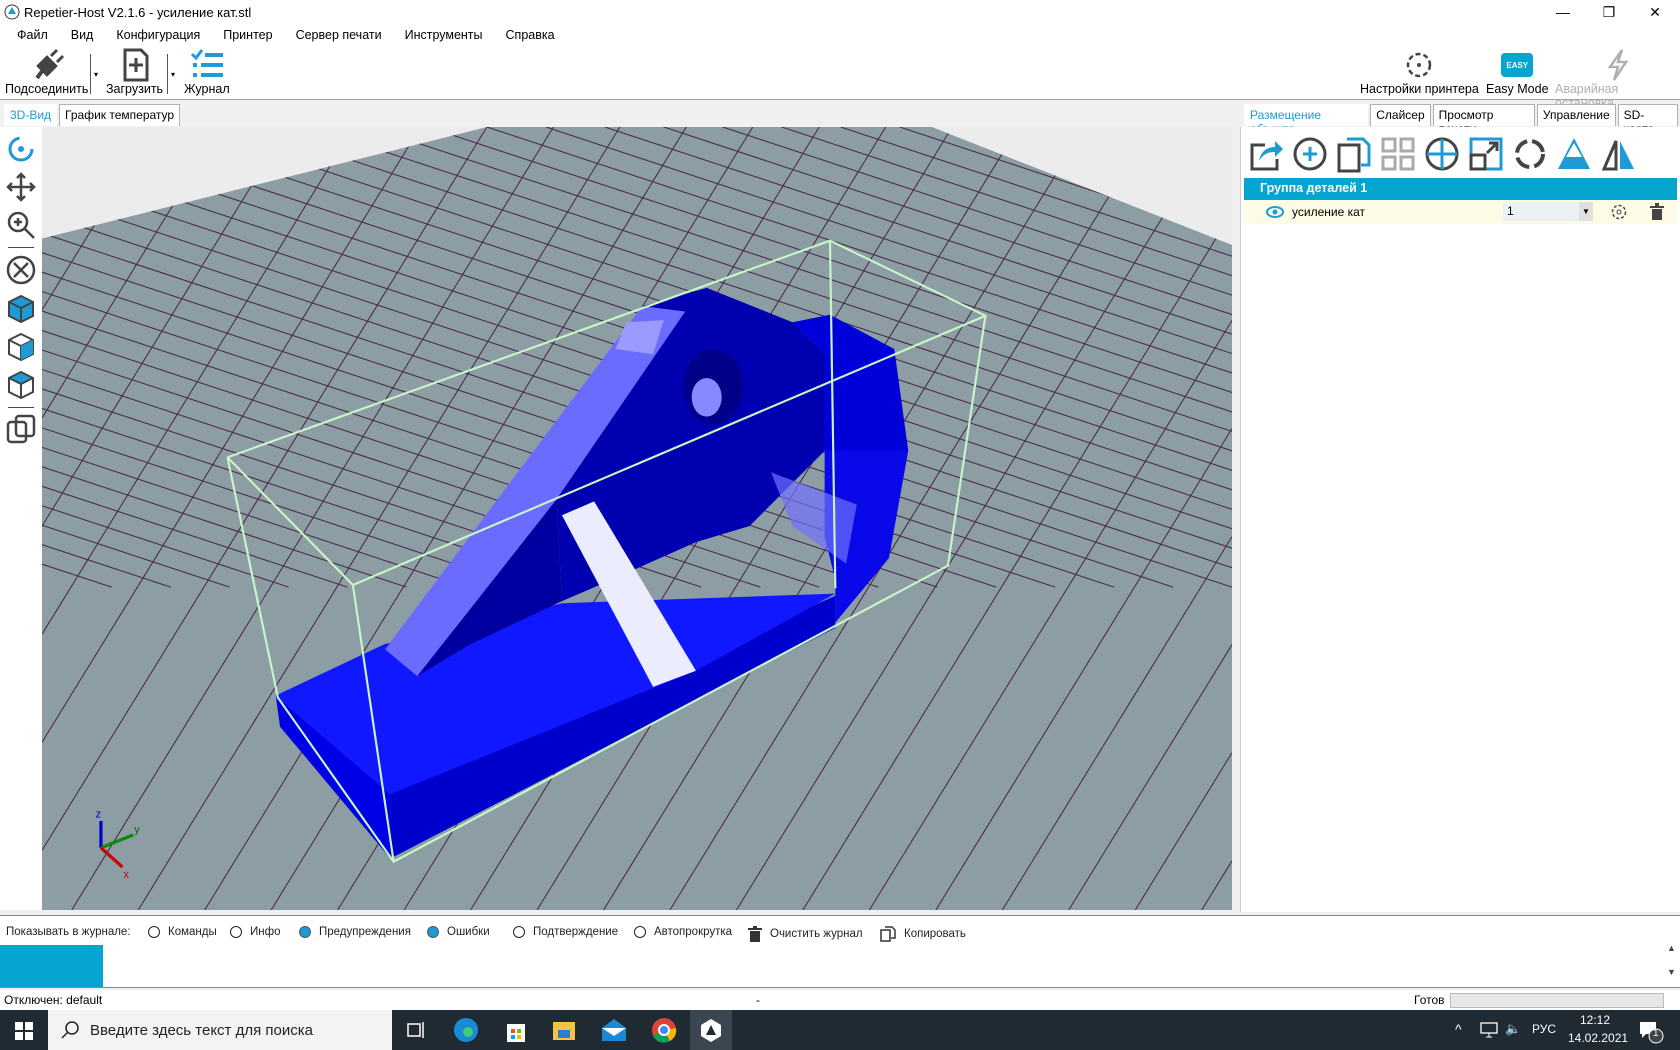  What do you see at coordinates (1595, 1020) in the screenshot?
I see `clock-time: 12:12` at bounding box center [1595, 1020].